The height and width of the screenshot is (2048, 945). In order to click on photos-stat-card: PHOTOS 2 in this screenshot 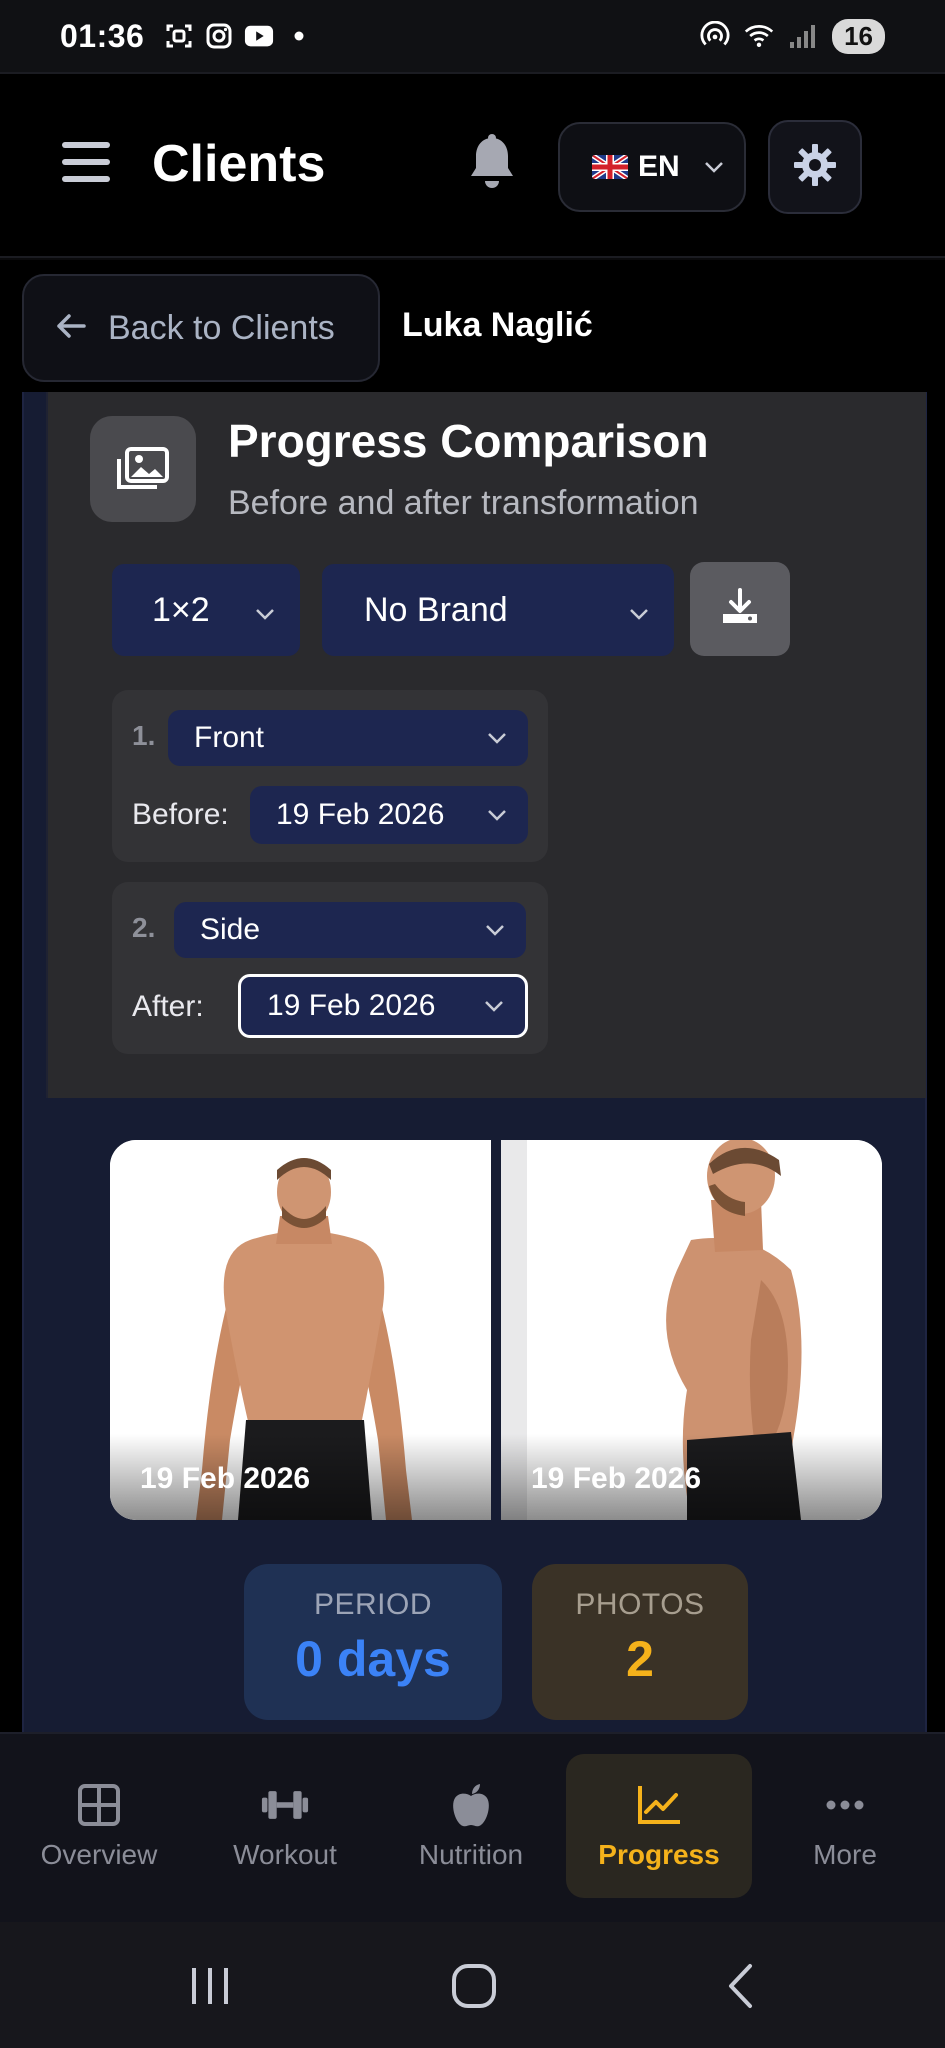, I will do `click(640, 1642)`.